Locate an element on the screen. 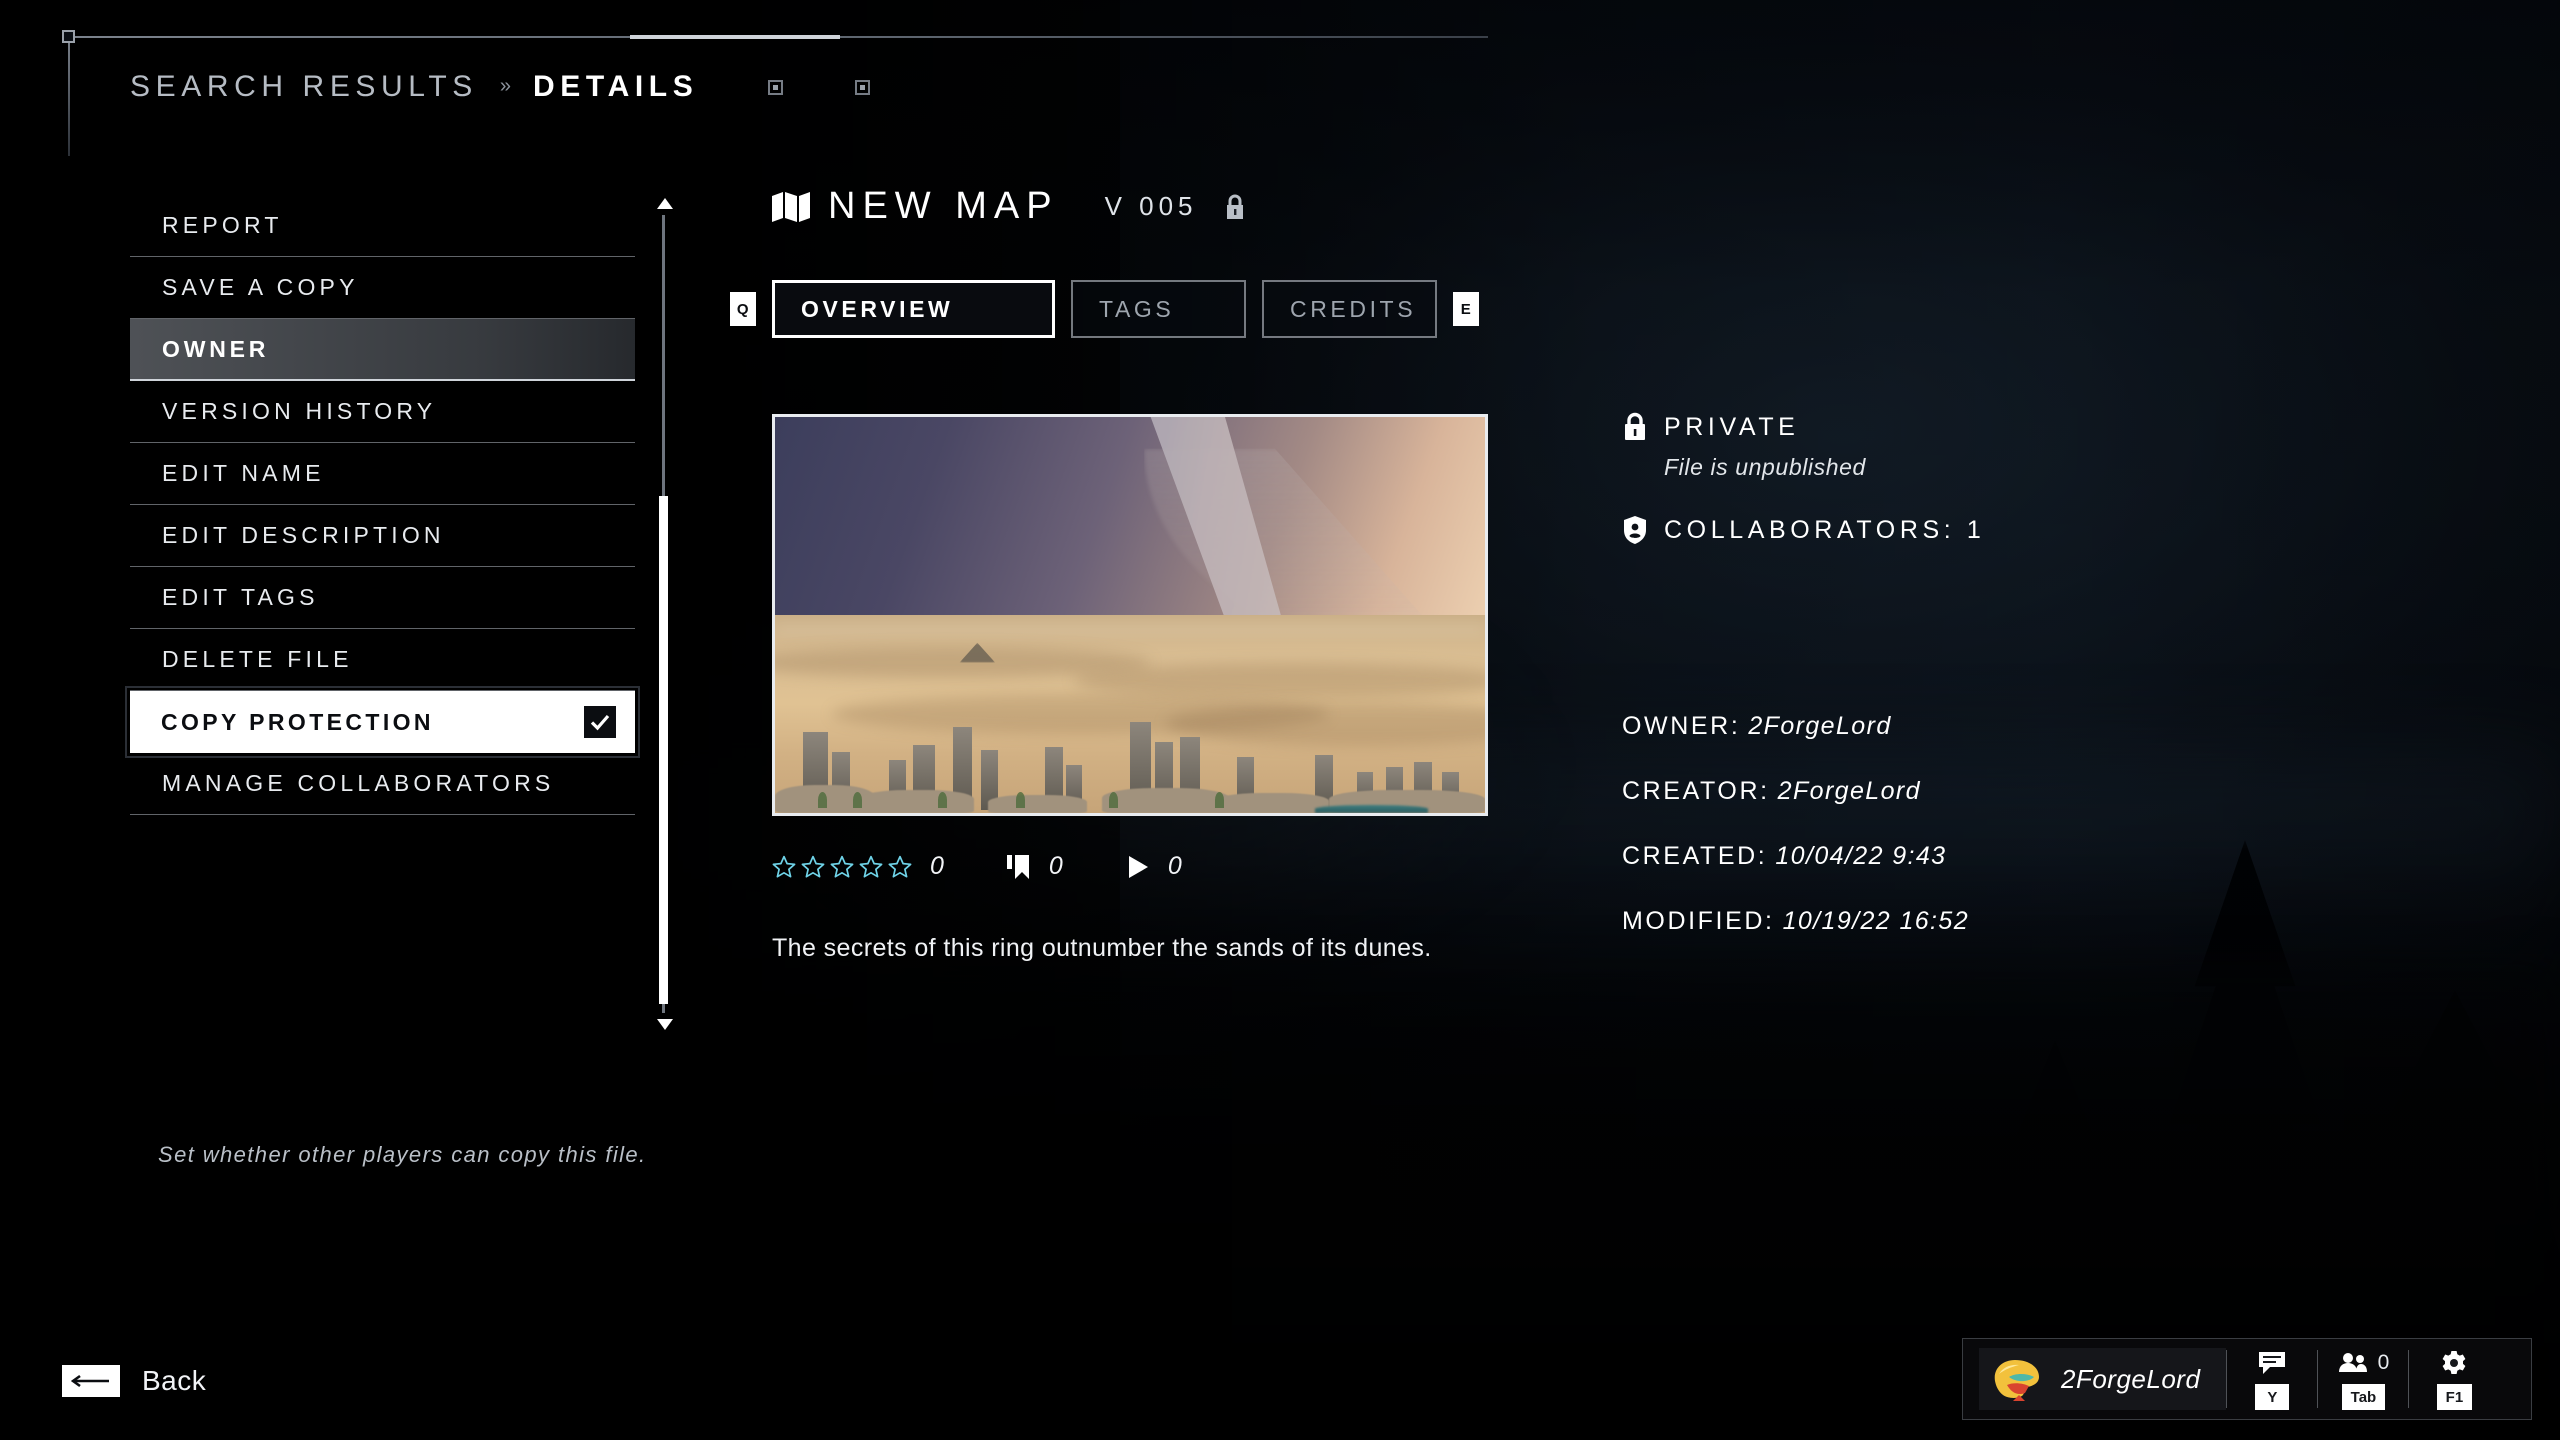 The width and height of the screenshot is (2560, 1440). tab-tags: TAGS is located at coordinates (1158, 309).